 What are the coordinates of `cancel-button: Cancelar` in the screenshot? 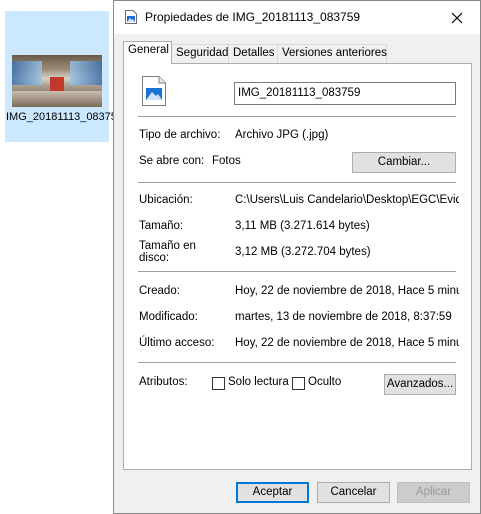 It's located at (353, 492).